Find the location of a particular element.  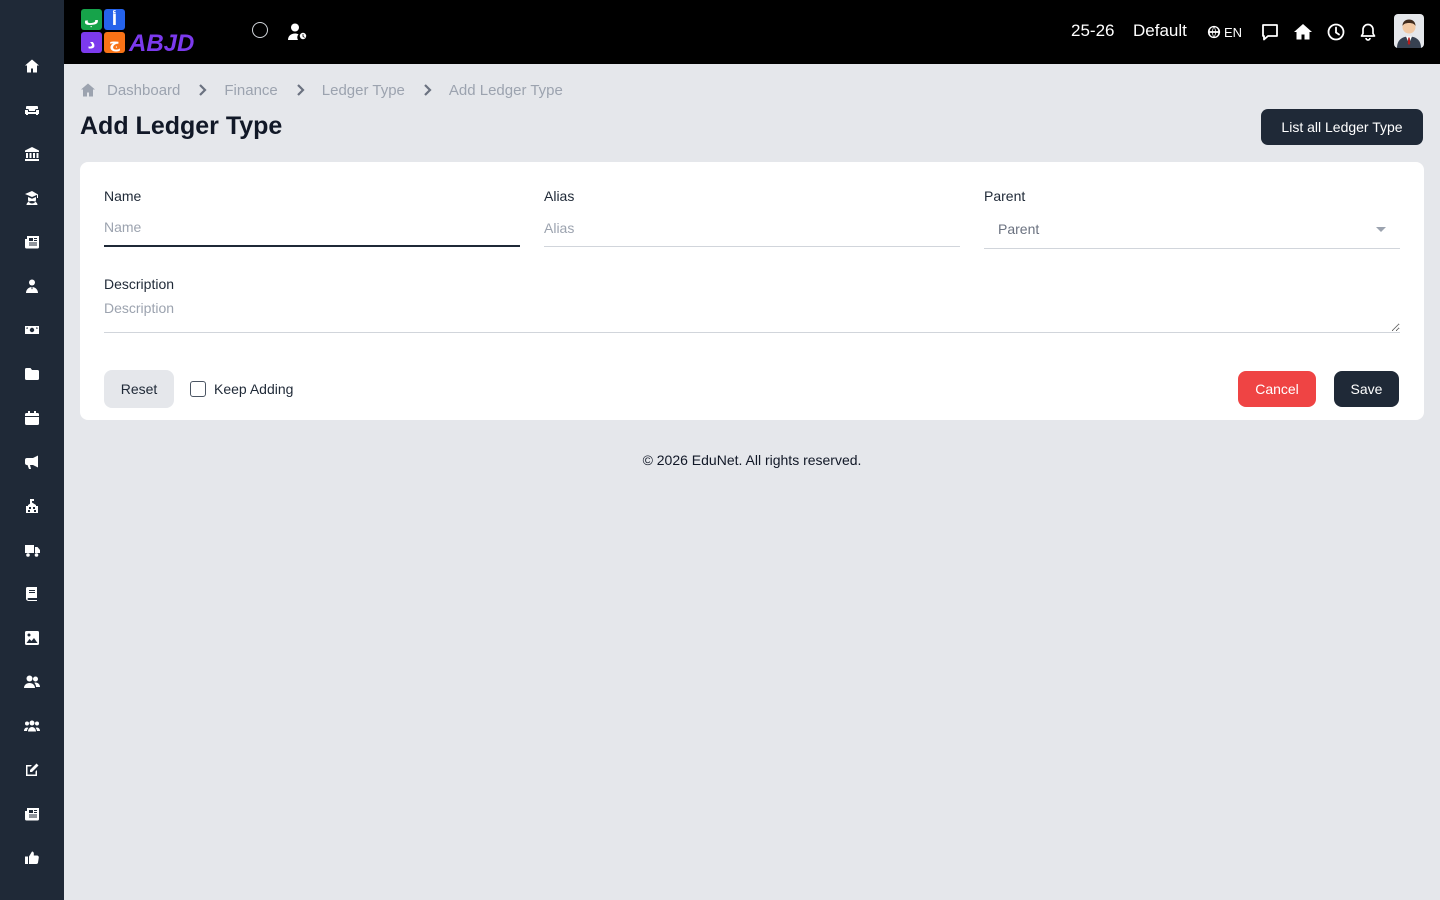

name-label: Name is located at coordinates (123, 196).